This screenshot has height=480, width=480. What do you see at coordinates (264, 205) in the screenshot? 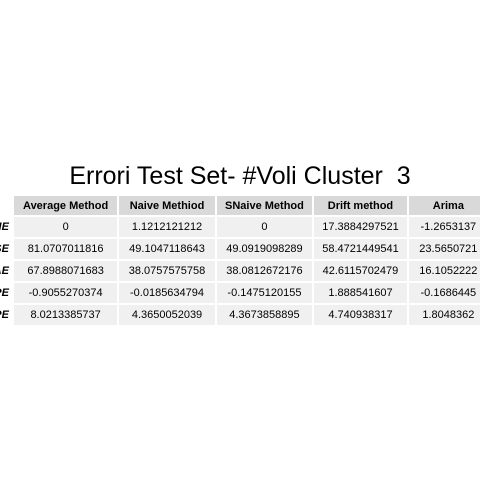
I see `column-header-snaive-method: SNaive Method` at bounding box center [264, 205].